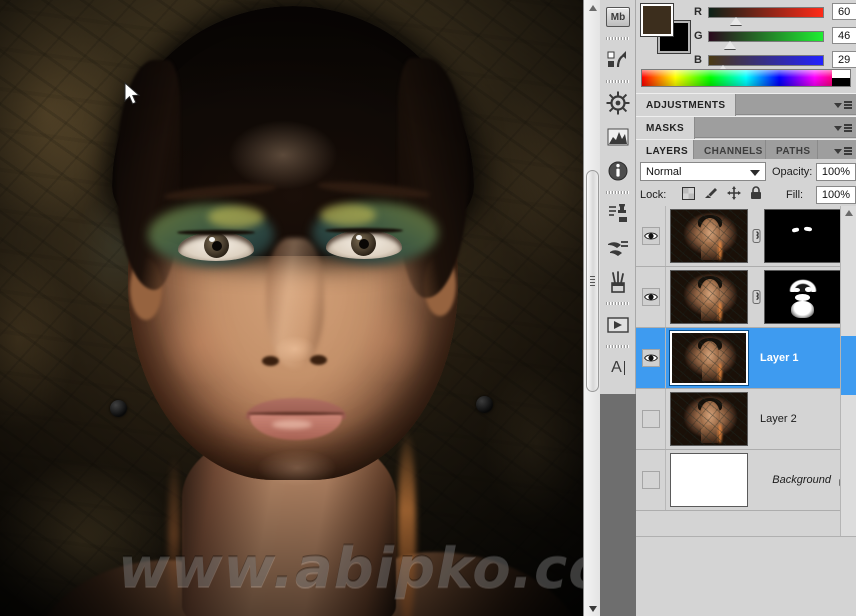 The height and width of the screenshot is (616, 856). Describe the element at coordinates (618, 60) in the screenshot. I see `actions-icon` at that location.